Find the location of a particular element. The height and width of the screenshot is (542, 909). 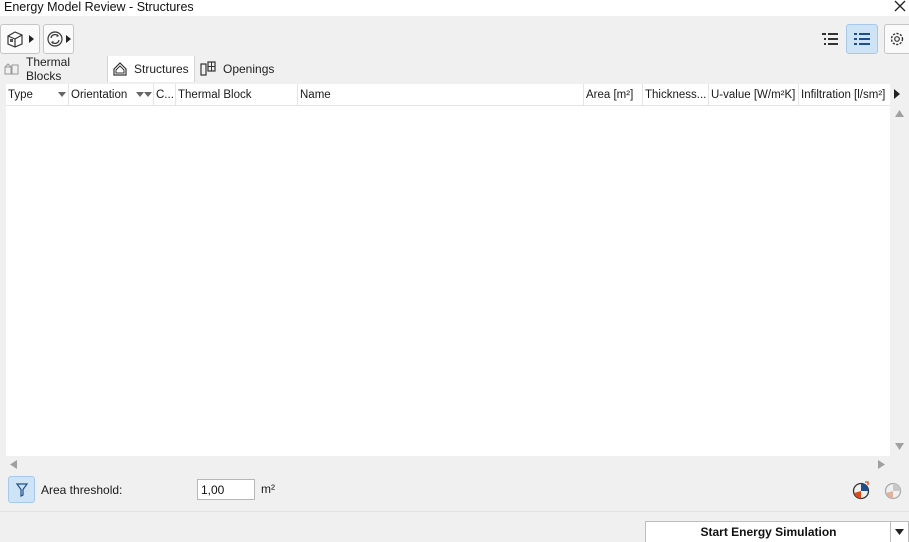

tab-thermal-blocks: Thermal Blocks is located at coordinates (53, 69).